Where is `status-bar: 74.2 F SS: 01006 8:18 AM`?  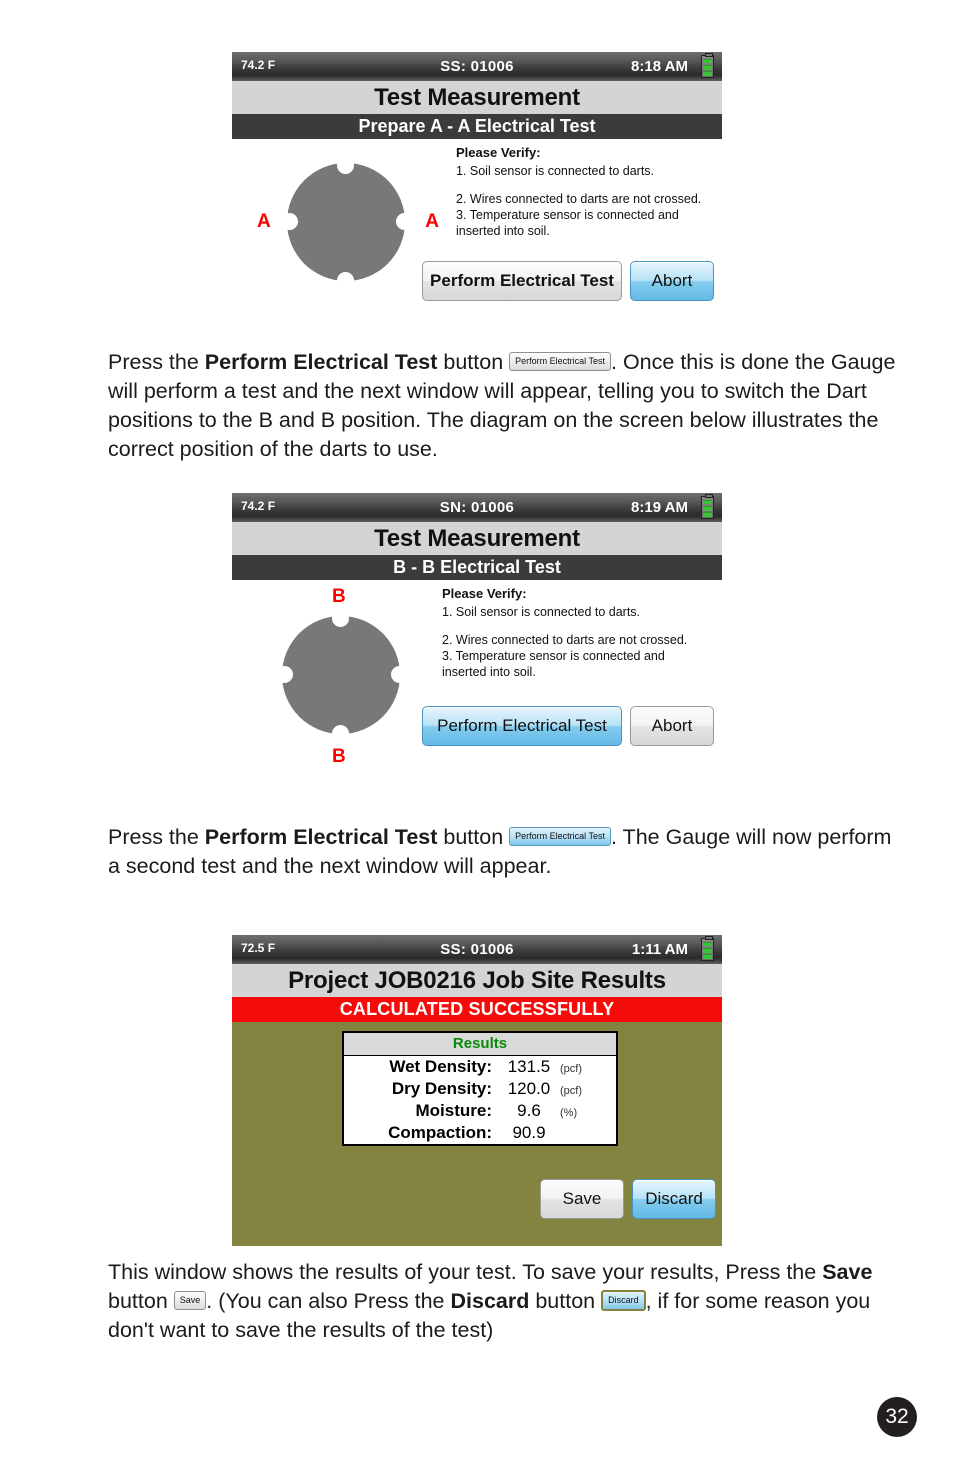
status-bar: 74.2 F SS: 01006 8:18 AM is located at coordinates (477, 66).